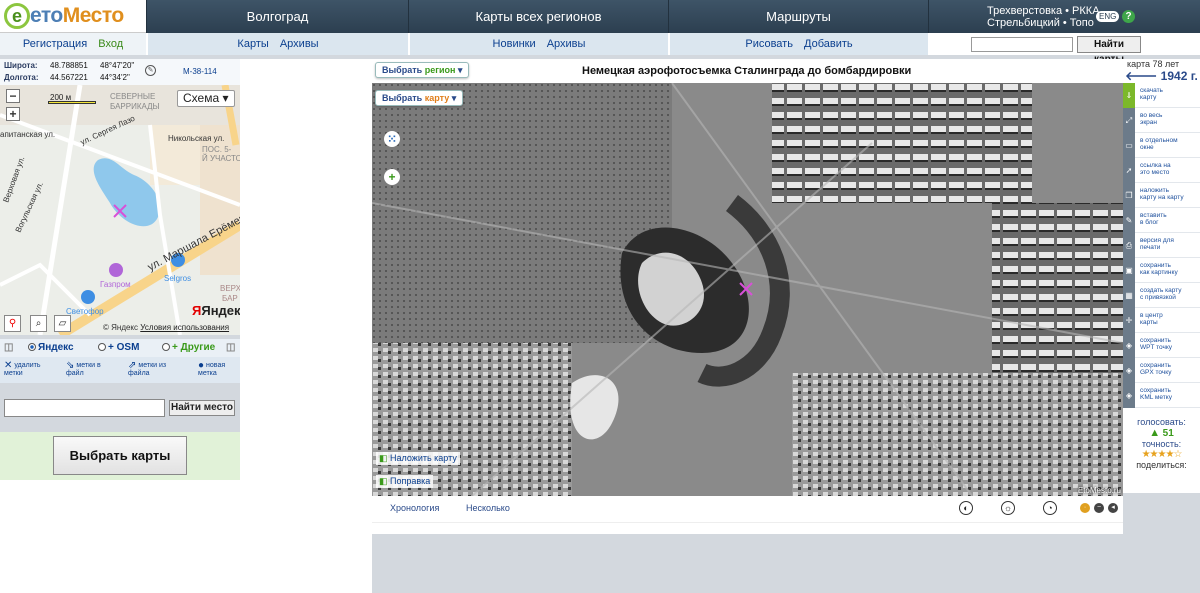 The image size is (1200, 593). Describe the element at coordinates (1161, 120) in the screenshot. I see `fullscreen-button: ⤢ во весь экран` at that location.